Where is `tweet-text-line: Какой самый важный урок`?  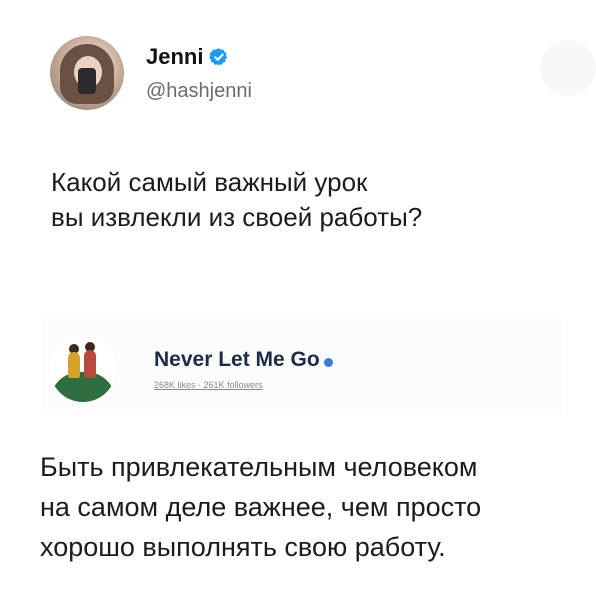
tweet-text-line: Какой самый важный урок is located at coordinates (209, 182).